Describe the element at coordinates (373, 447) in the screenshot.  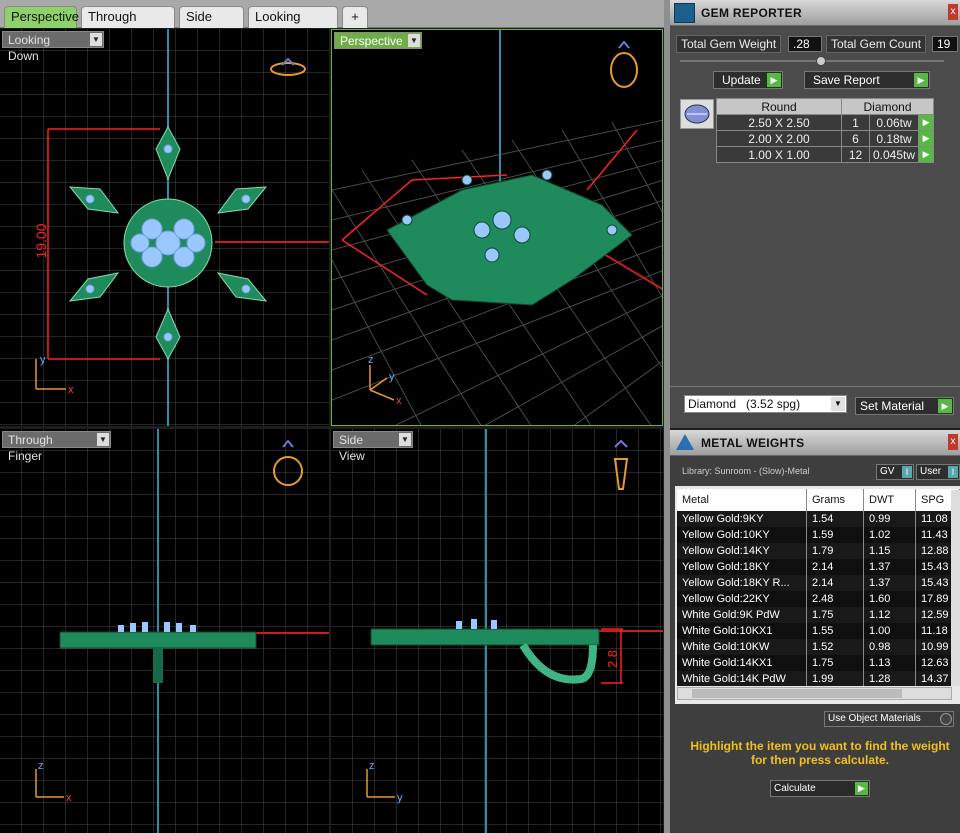
I see `viewport-label-side-view: Side View ▼` at that location.